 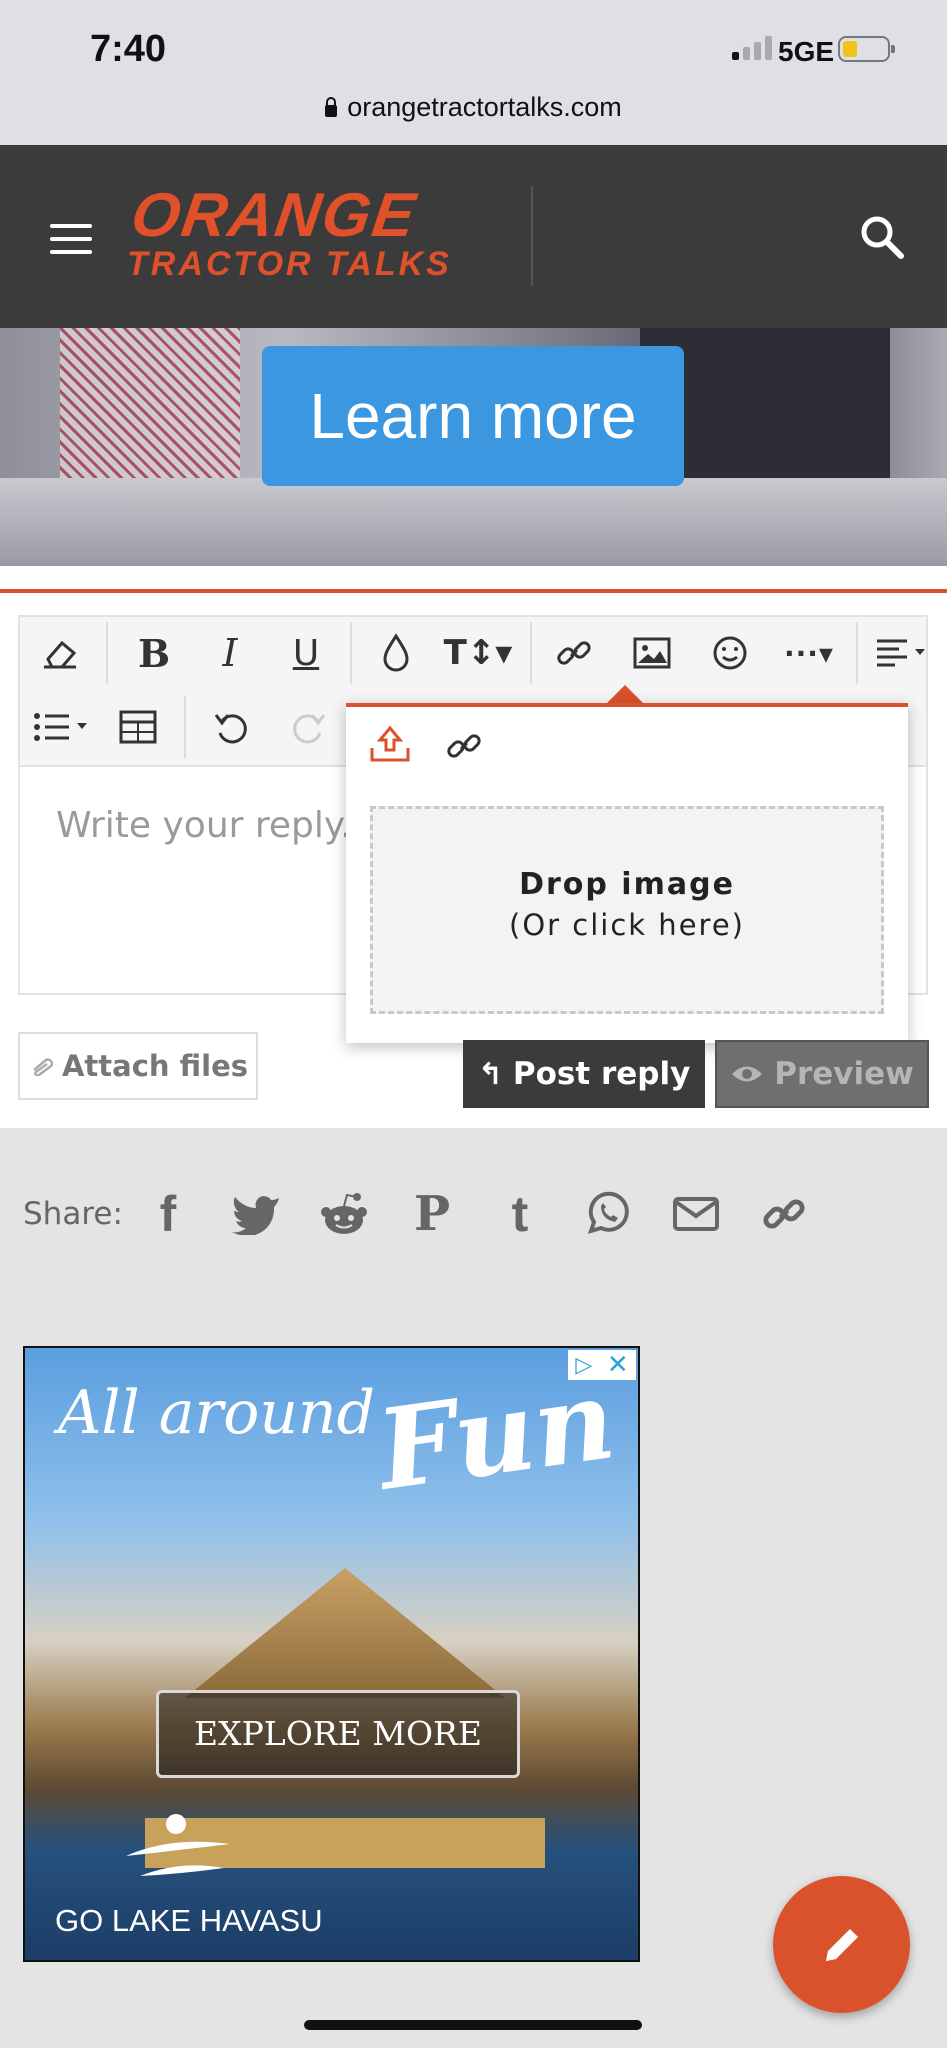 I want to click on signal-icon, so click(x=752, y=48).